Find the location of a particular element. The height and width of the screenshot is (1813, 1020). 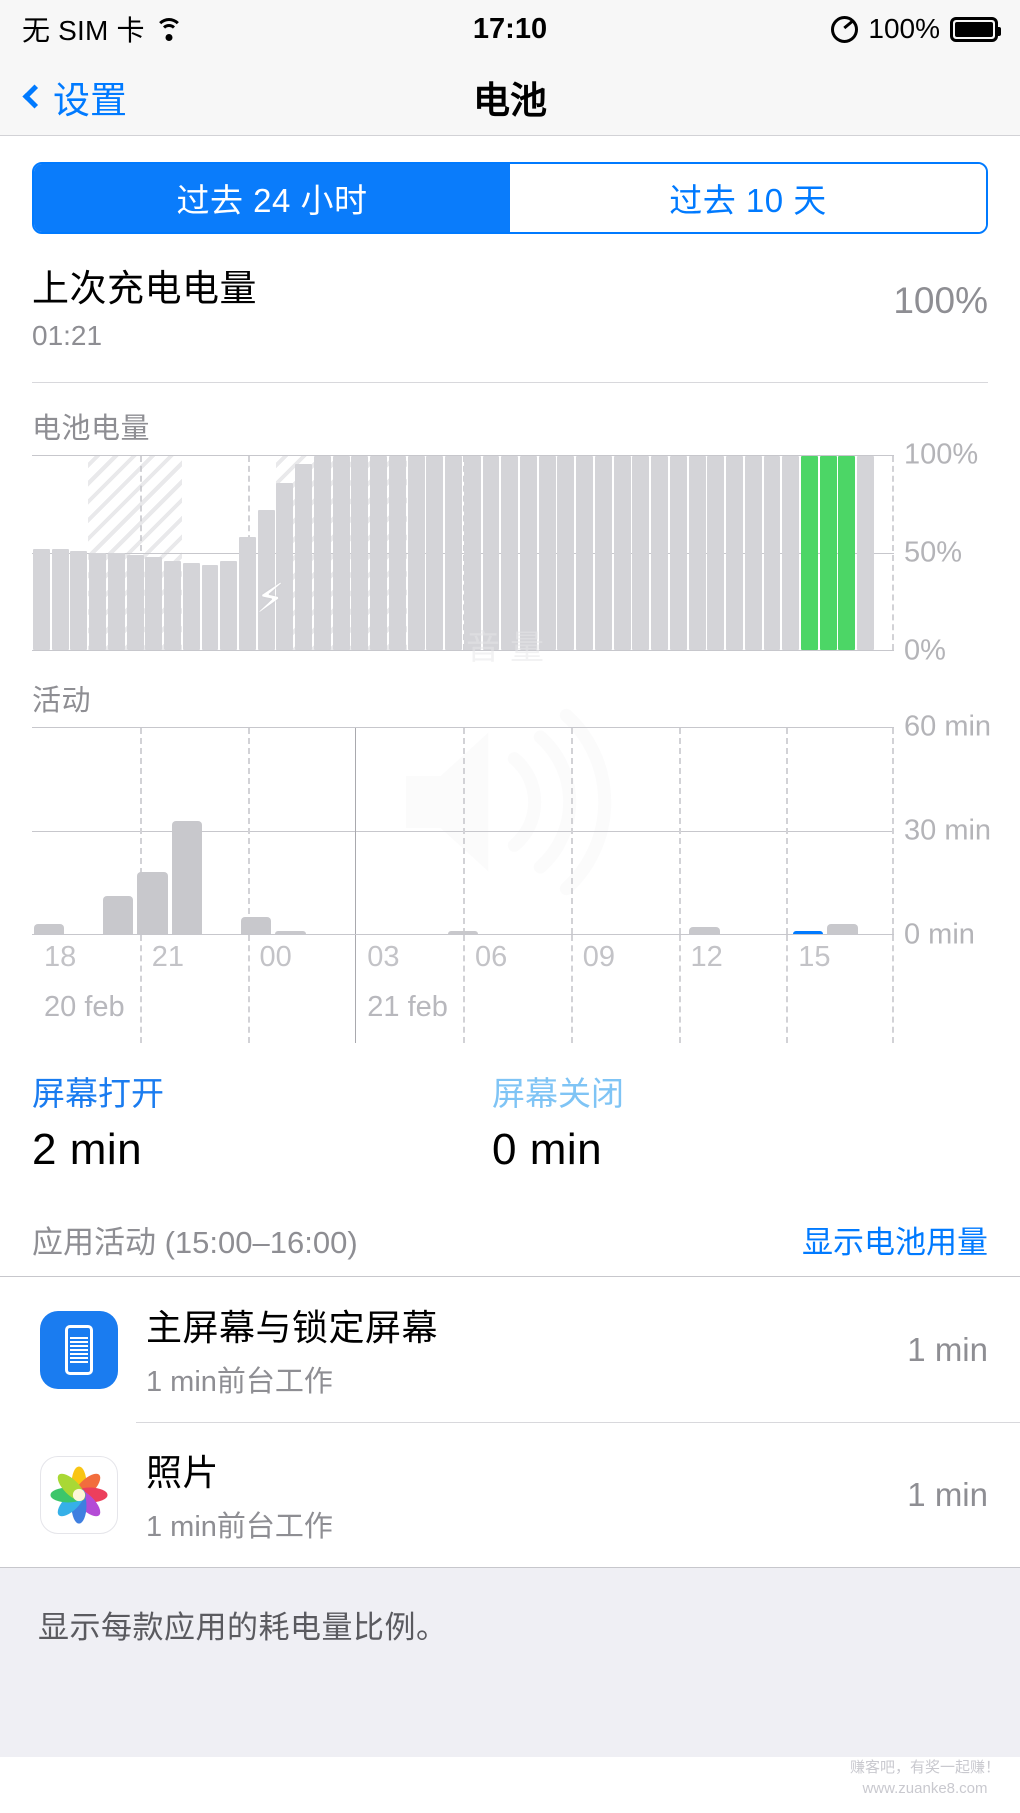

x-axis-tick-label: 06 is located at coordinates (491, 957).